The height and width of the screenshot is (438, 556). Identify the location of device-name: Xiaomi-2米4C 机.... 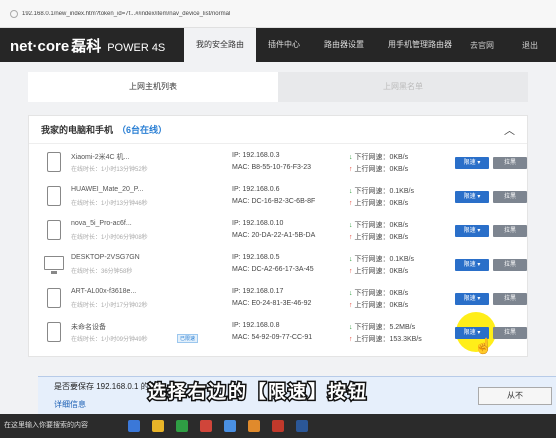
(100, 157).